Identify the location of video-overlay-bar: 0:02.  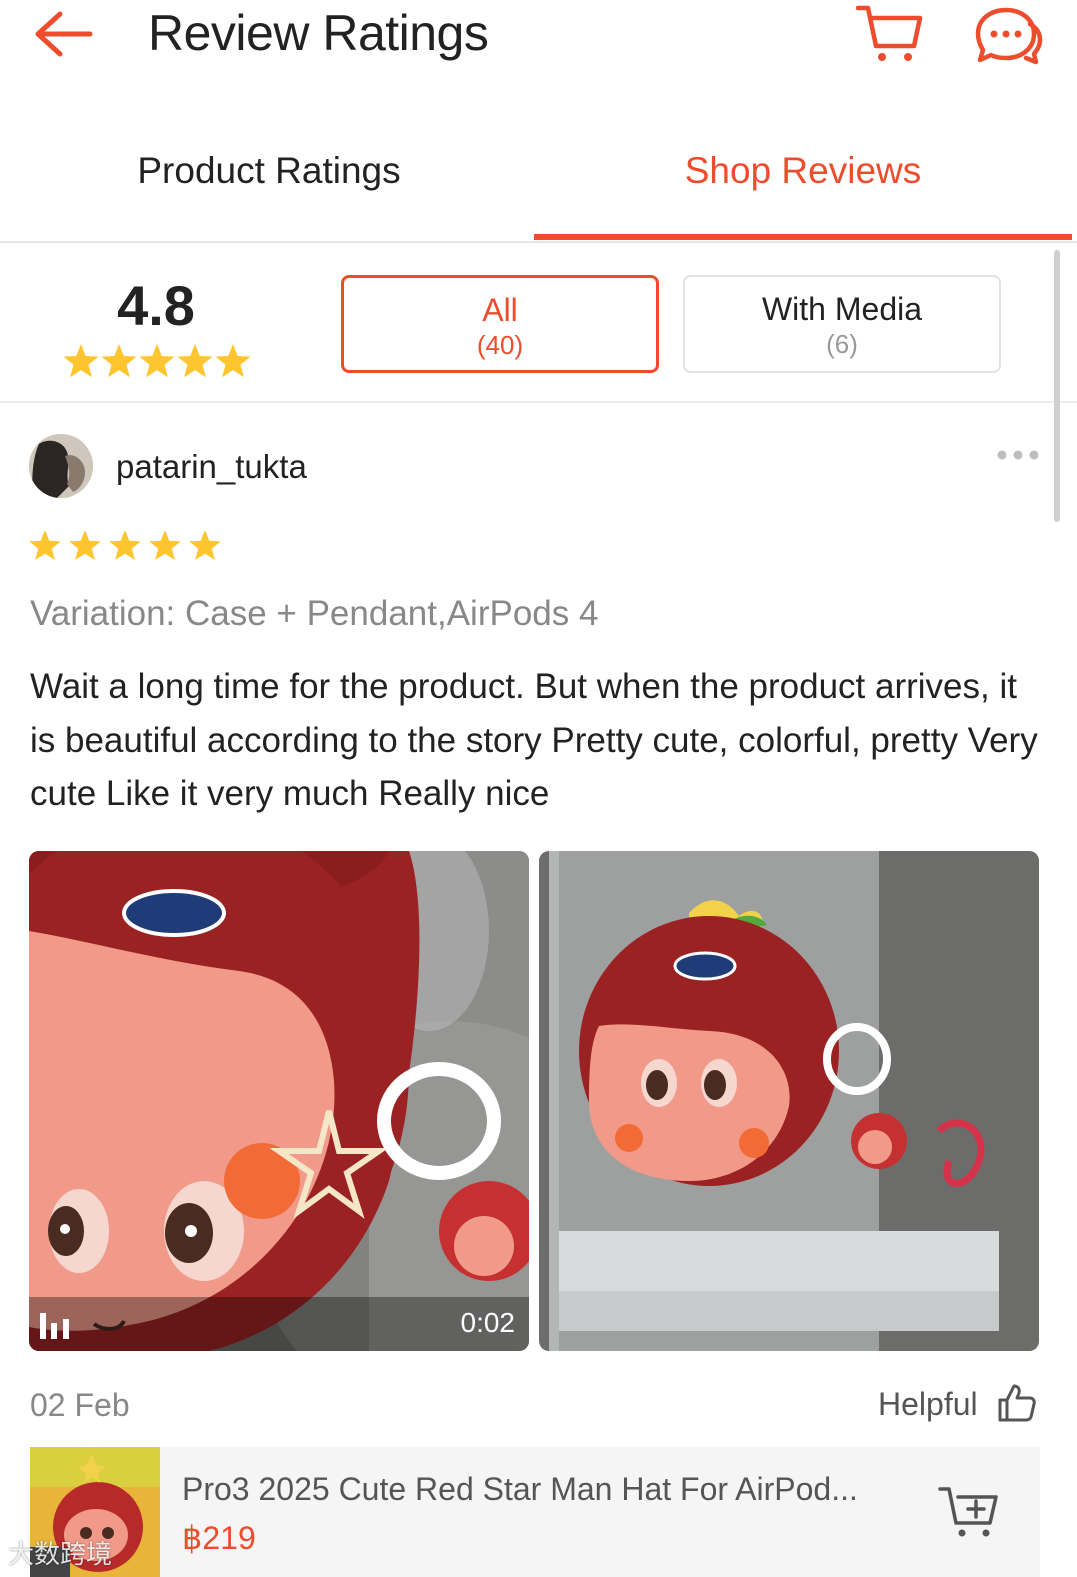
(279, 1324).